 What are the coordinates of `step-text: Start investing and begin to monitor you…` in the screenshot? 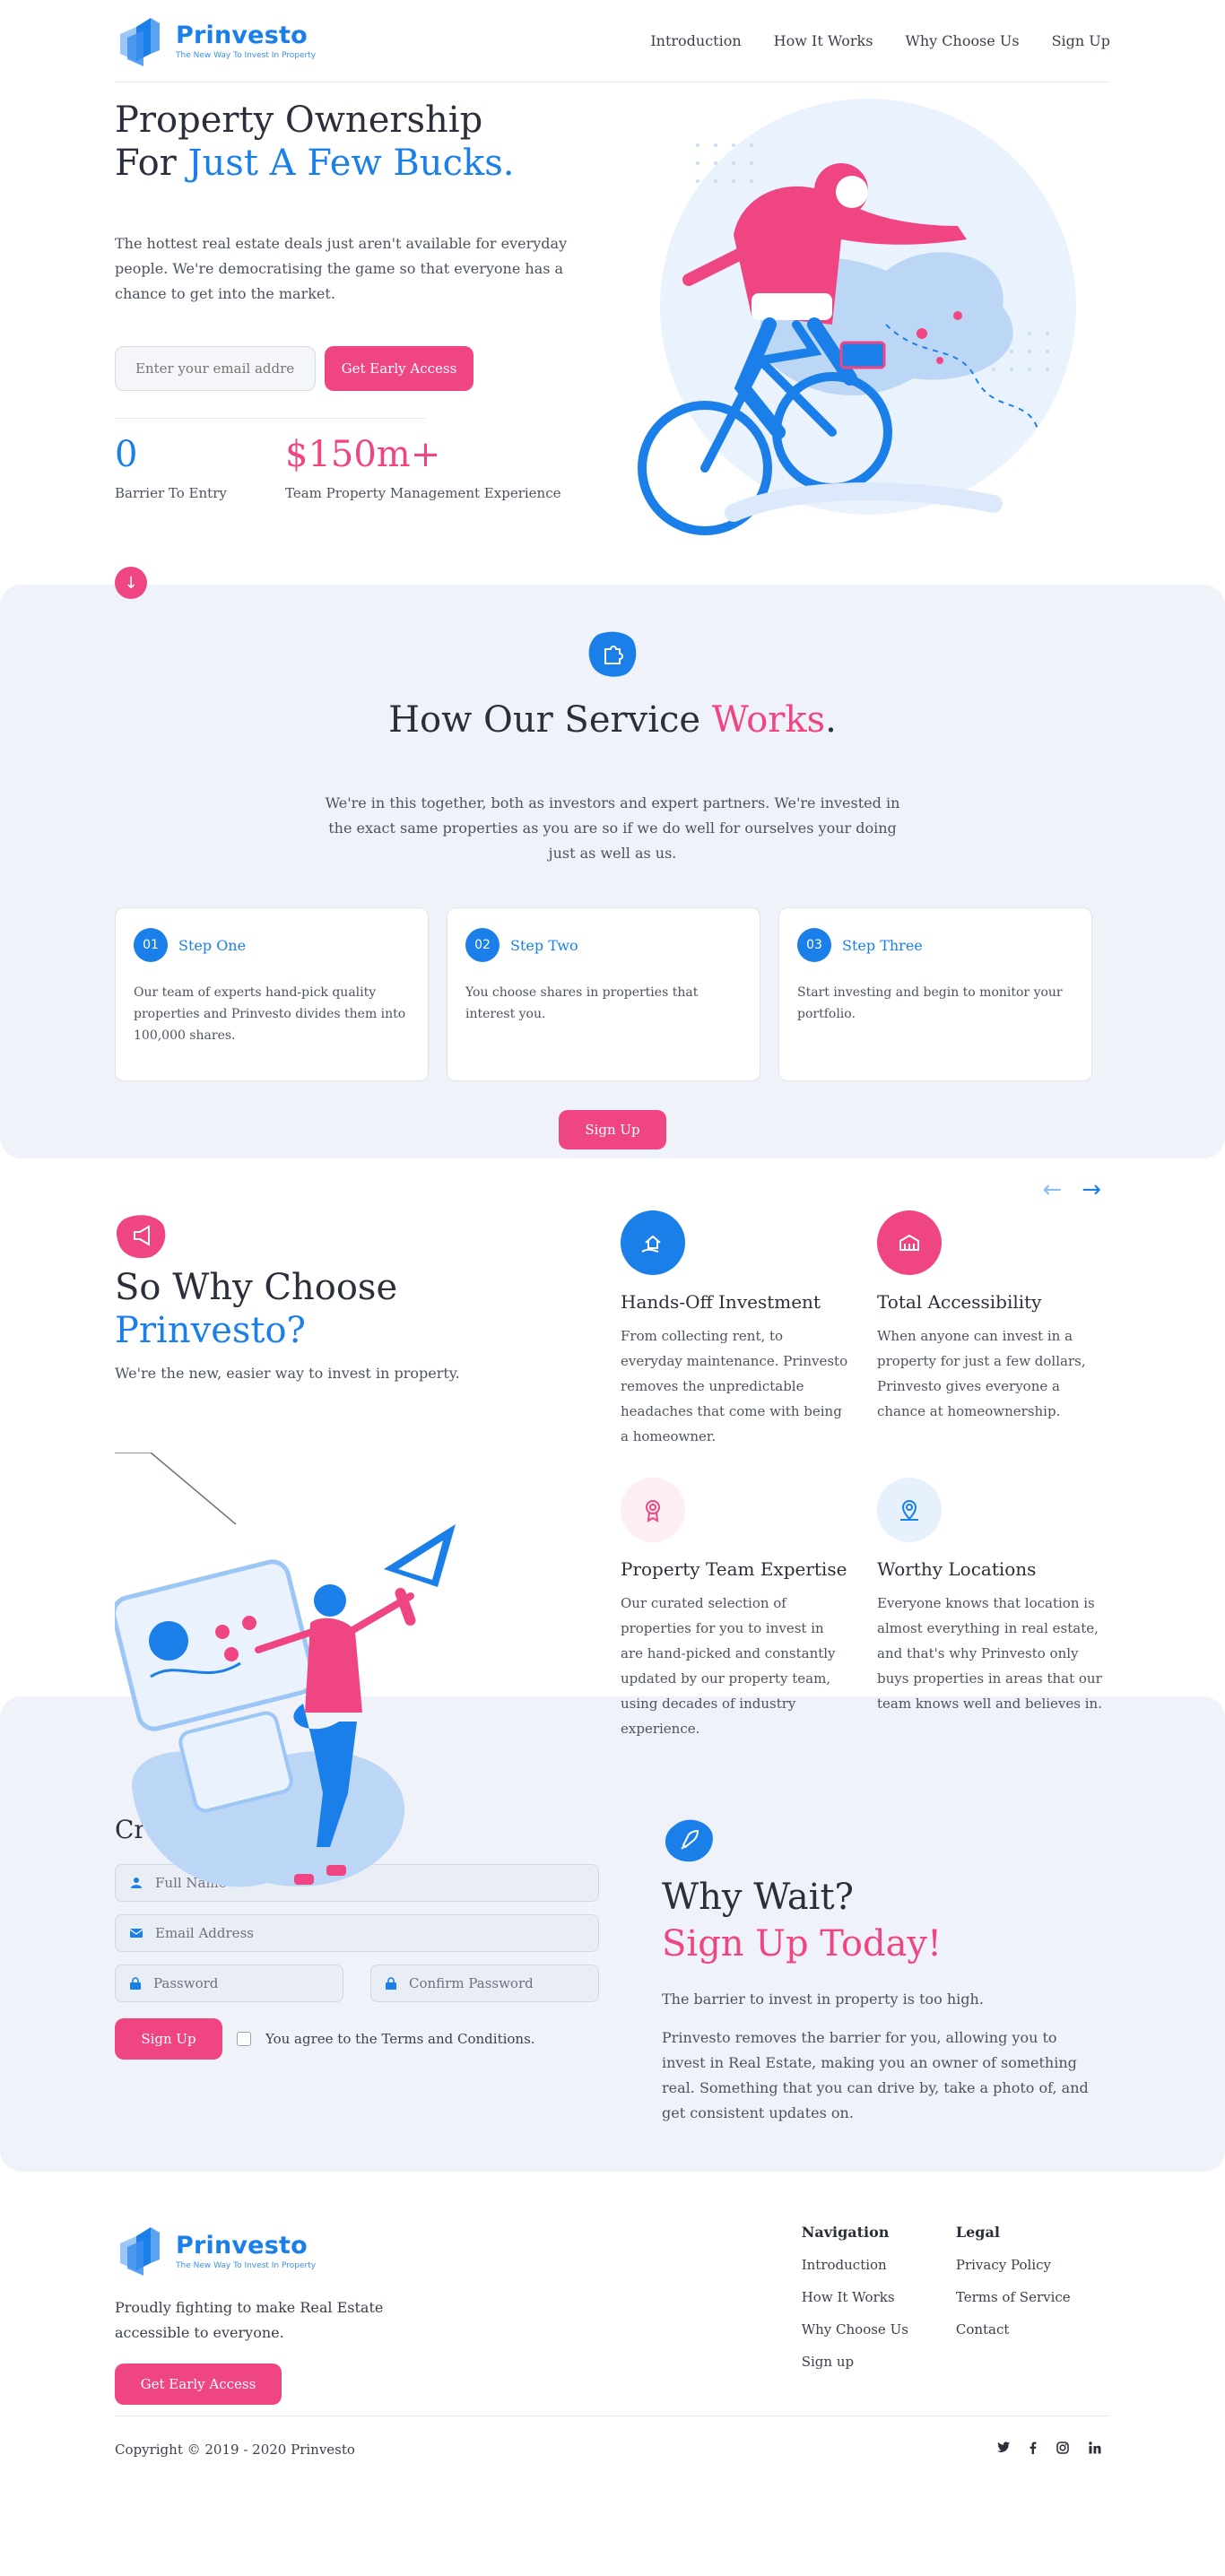 It's located at (930, 1003).